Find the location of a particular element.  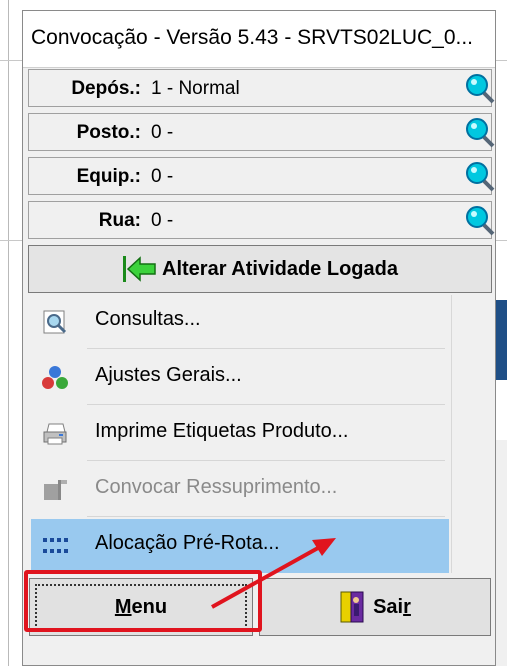

magnifier-document-icon is located at coordinates (55, 322).